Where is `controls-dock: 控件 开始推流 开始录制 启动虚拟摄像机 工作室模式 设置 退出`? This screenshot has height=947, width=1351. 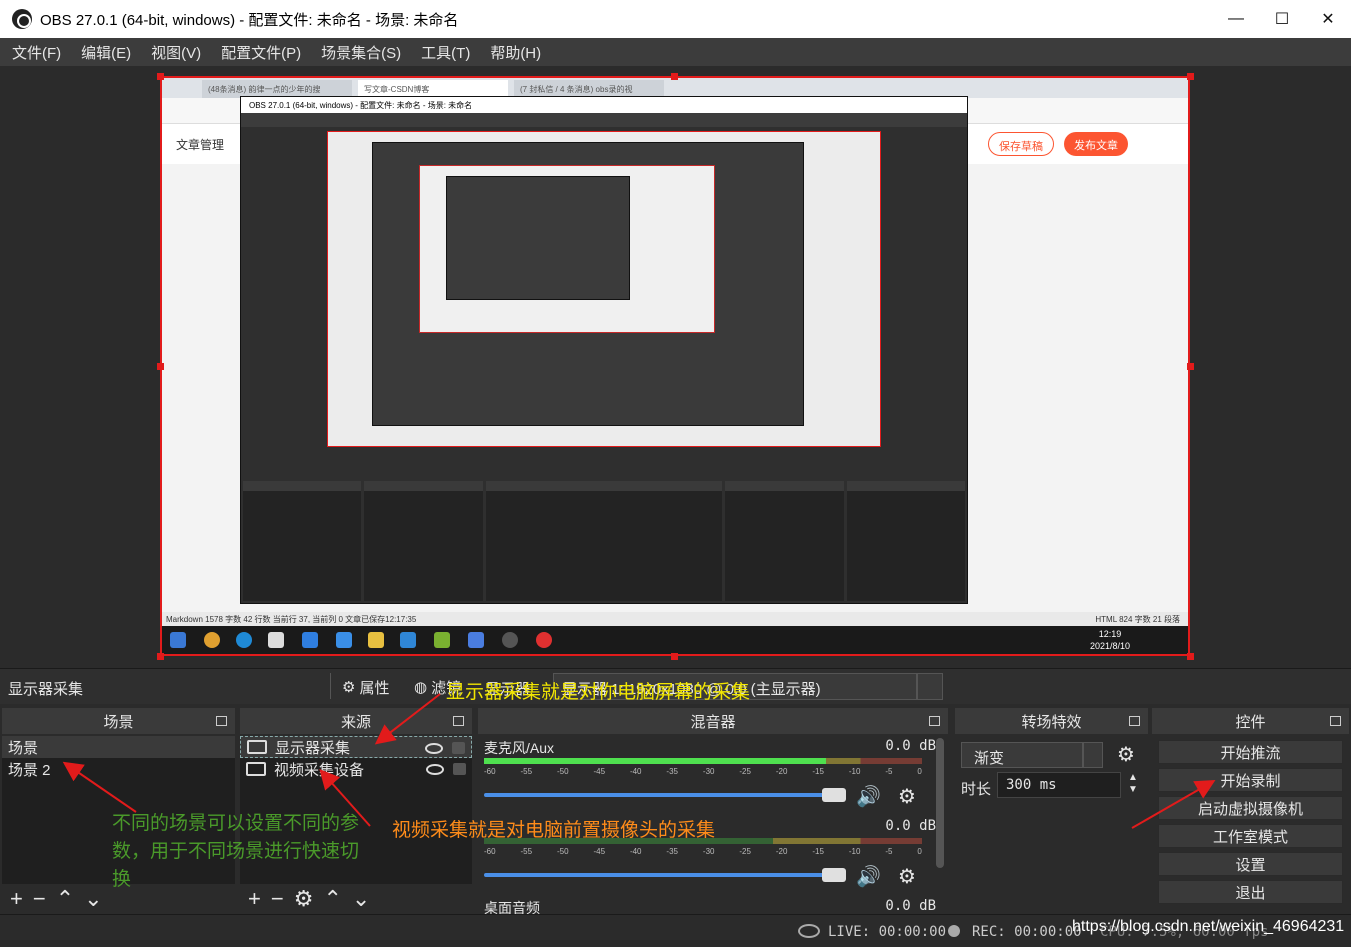 controls-dock: 控件 开始推流 开始录制 启动虚拟摄像机 工作室模式 设置 退出 is located at coordinates (1250, 811).